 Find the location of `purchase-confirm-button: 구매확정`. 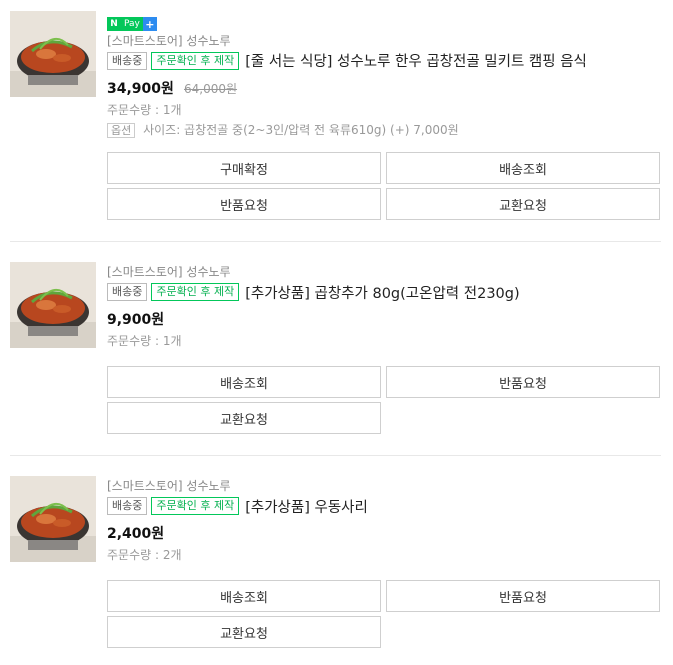

purchase-confirm-button: 구매확정 is located at coordinates (244, 168).